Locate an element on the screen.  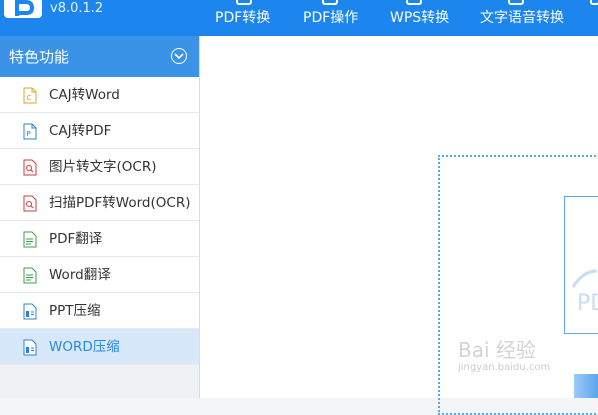
sidebar-item-label: Word翻译 is located at coordinates (80, 275).